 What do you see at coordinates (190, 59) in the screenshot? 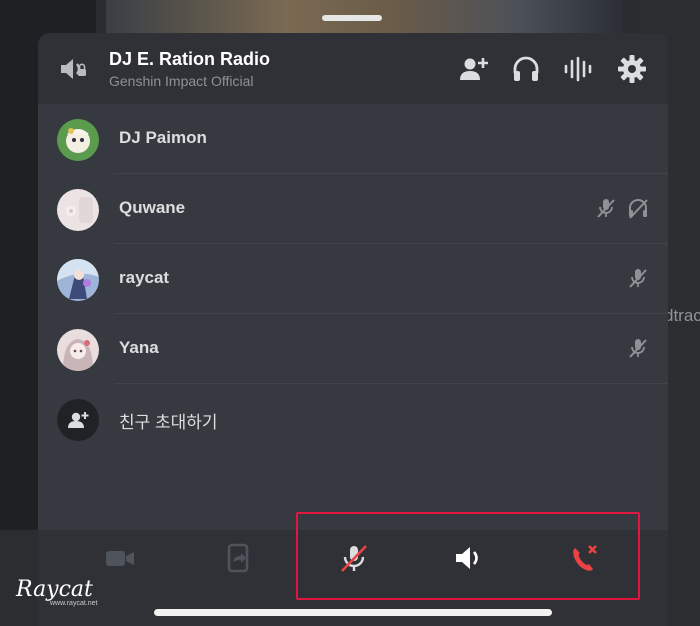
I see `channel-title: DJ E. Ration Radio` at bounding box center [190, 59].